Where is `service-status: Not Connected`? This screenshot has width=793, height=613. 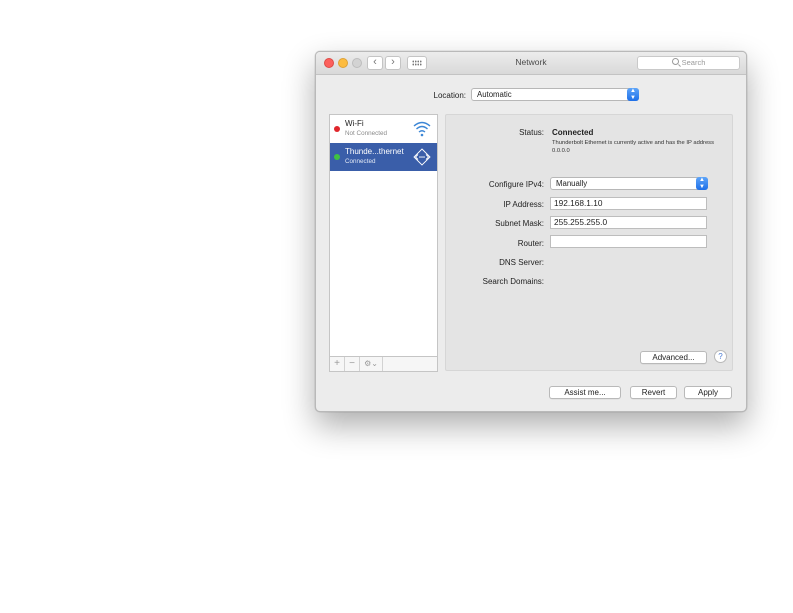
service-status: Not Connected is located at coordinates (366, 133).